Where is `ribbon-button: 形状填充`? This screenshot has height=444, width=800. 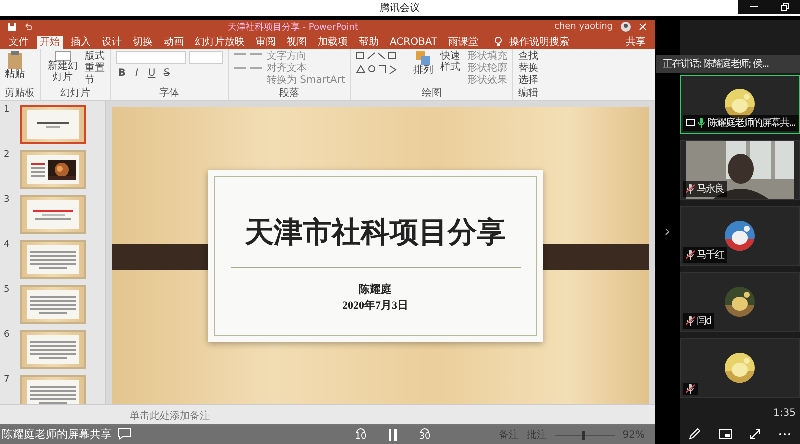 ribbon-button: 形状填充 is located at coordinates (487, 57).